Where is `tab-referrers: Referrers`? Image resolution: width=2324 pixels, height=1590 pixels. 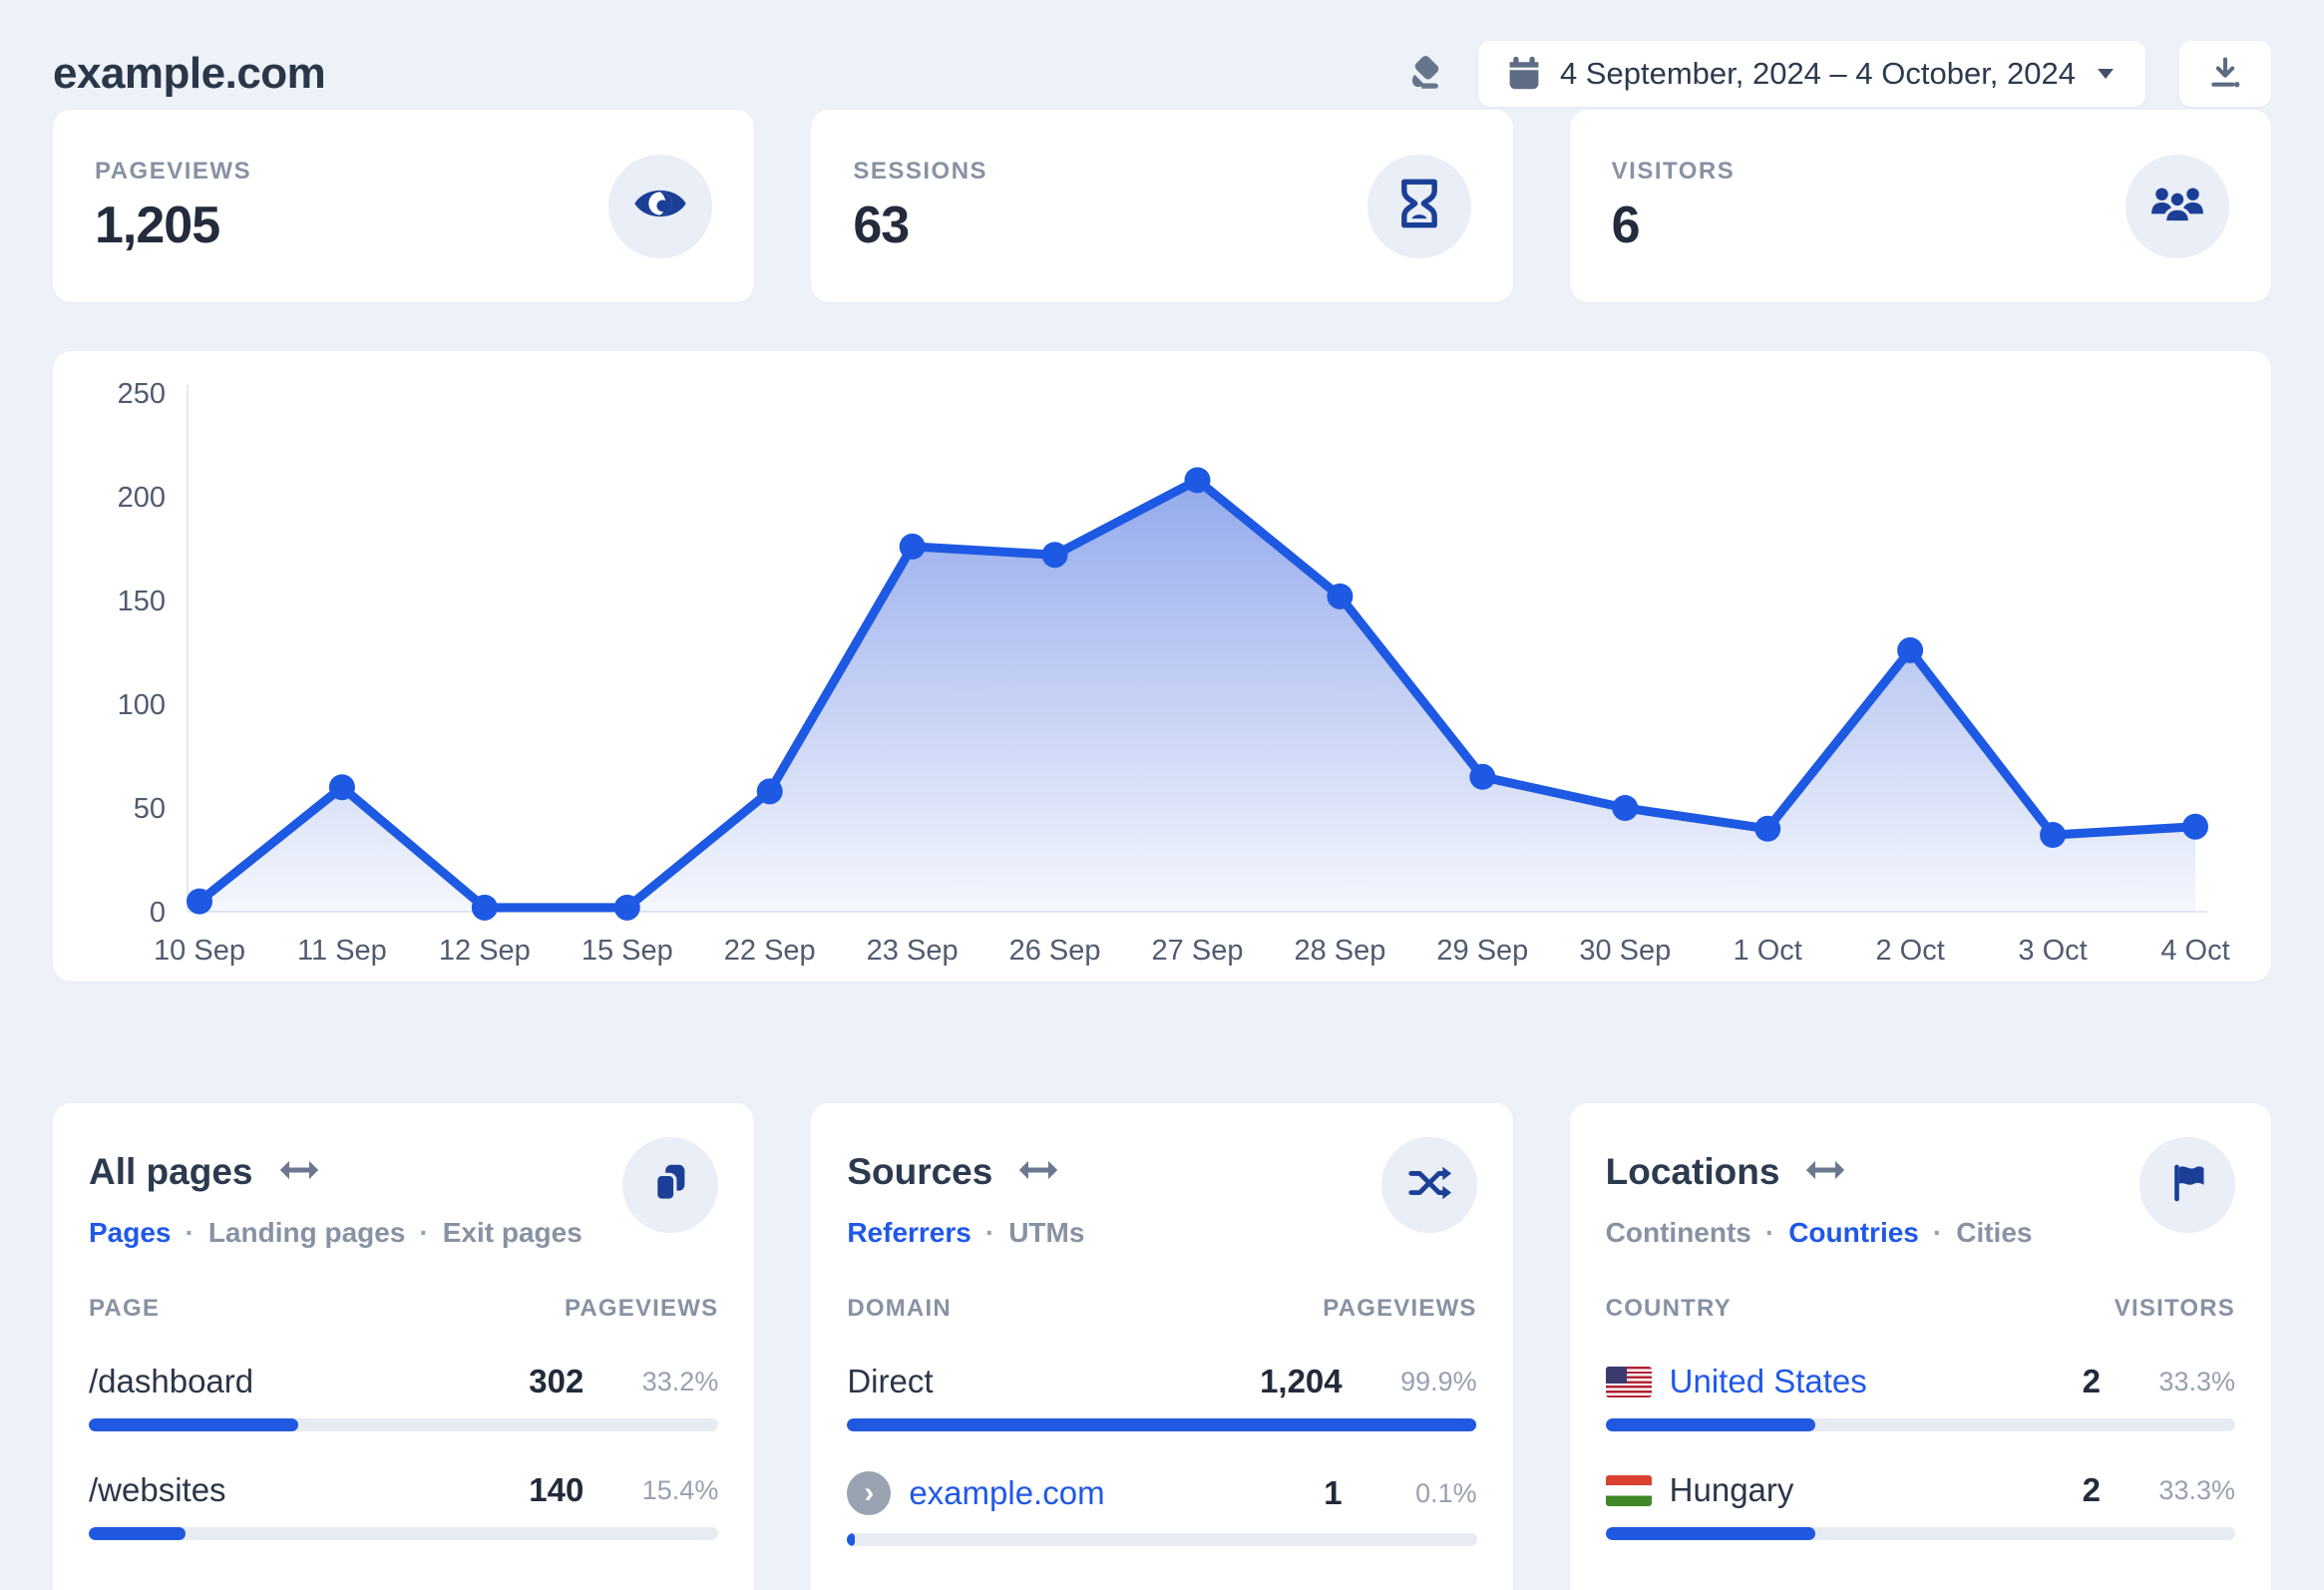
tab-referrers: Referrers is located at coordinates (909, 1233).